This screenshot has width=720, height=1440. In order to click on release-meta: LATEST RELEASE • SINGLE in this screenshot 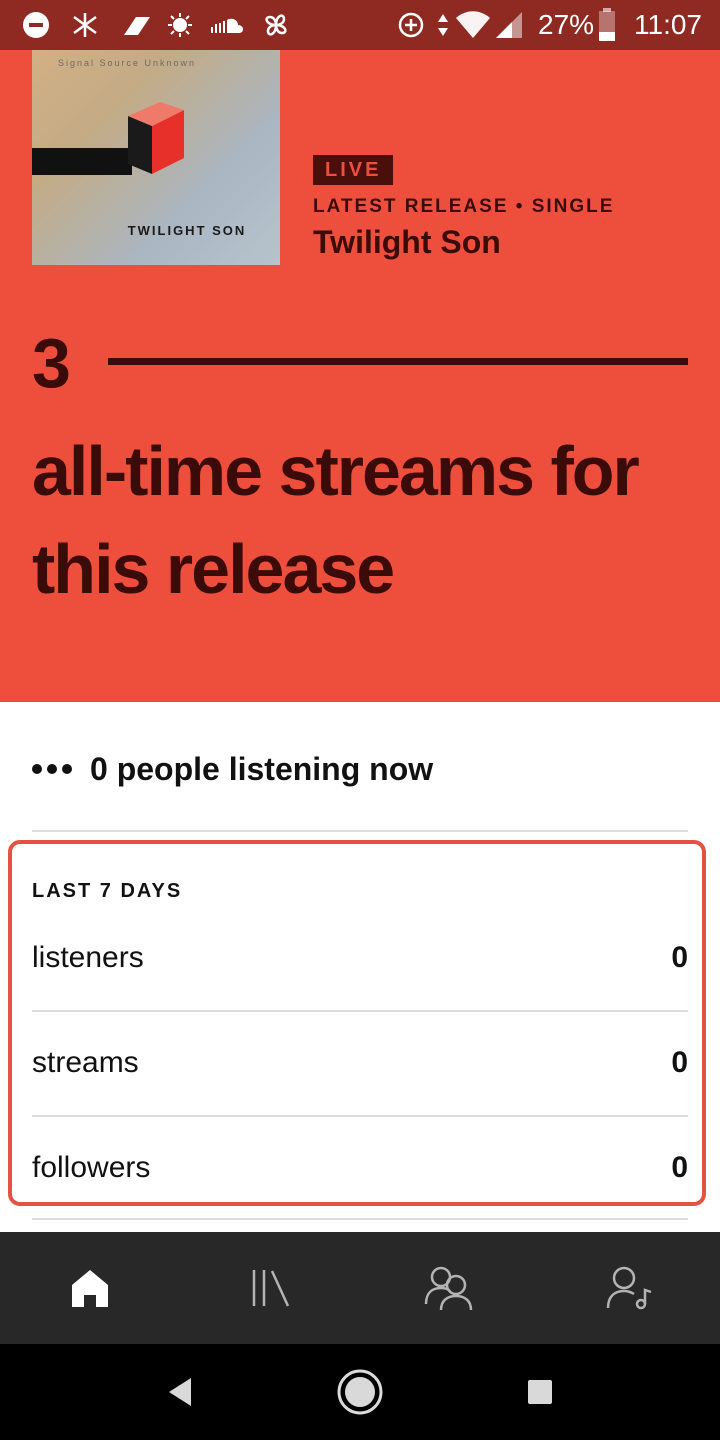, I will do `click(464, 206)`.